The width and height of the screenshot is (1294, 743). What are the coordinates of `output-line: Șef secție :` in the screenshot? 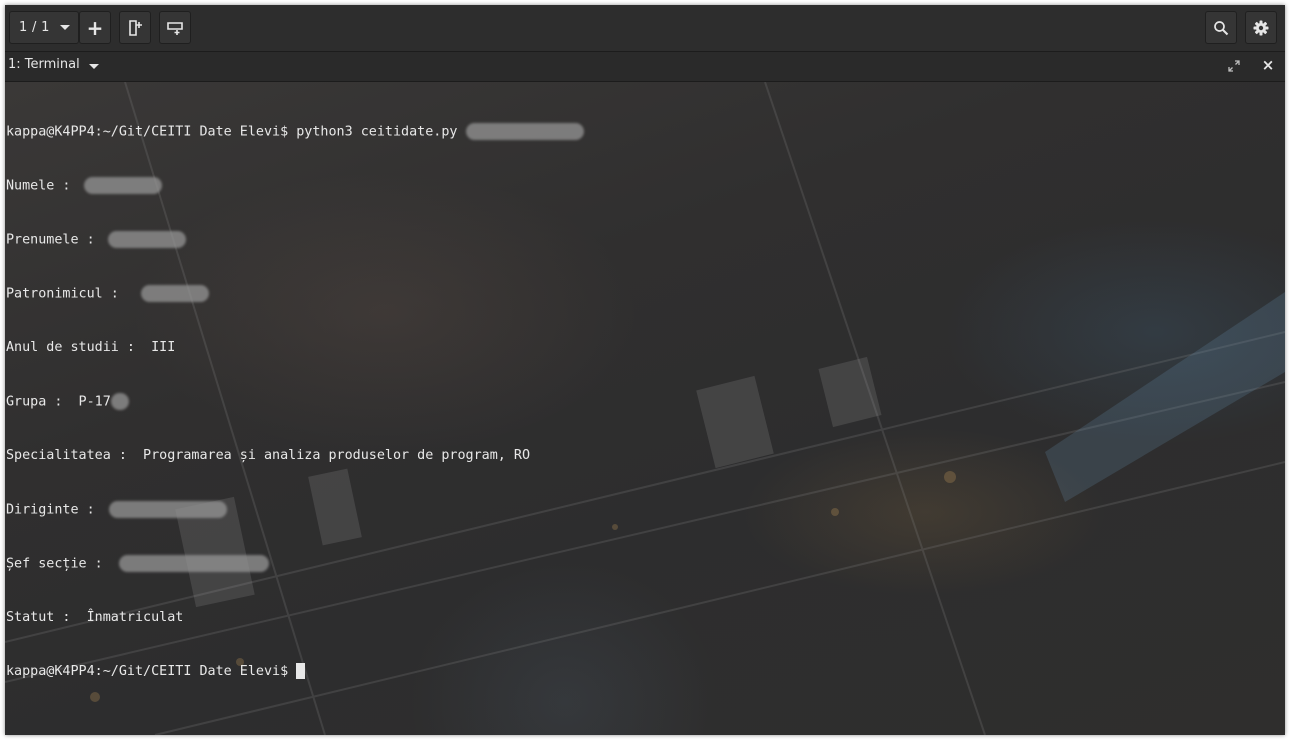 It's located at (295, 564).